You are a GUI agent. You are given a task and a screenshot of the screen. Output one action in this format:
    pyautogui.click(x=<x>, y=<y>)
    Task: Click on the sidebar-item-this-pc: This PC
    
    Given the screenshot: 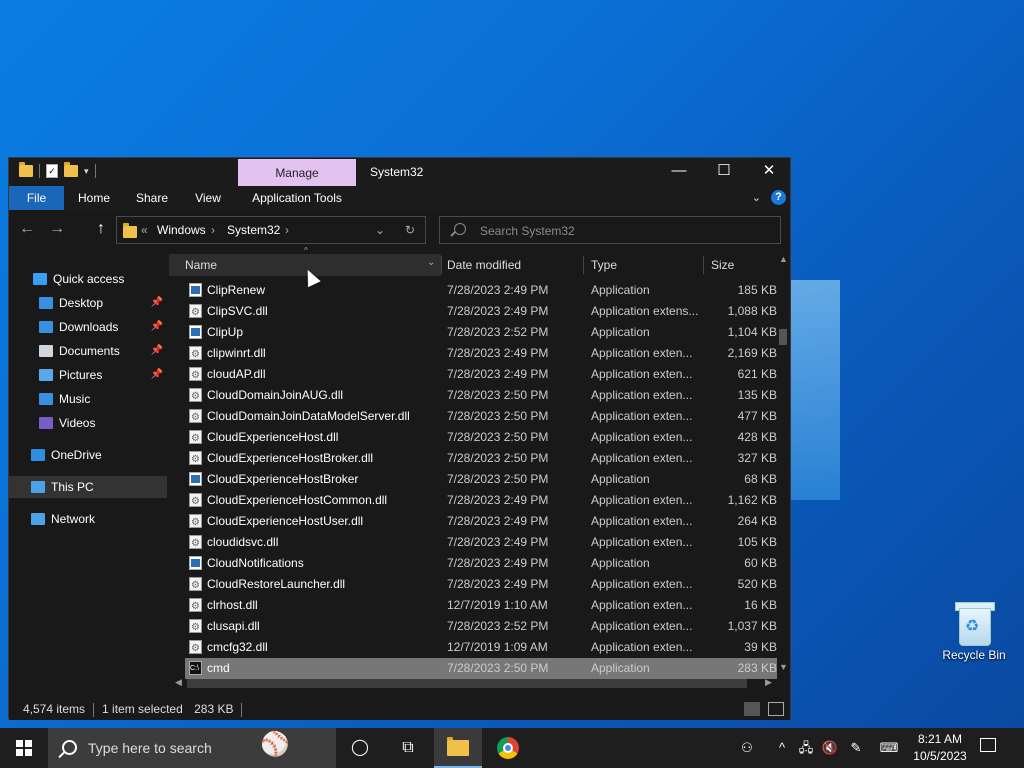 What is the action you would take?
    pyautogui.click(x=88, y=487)
    